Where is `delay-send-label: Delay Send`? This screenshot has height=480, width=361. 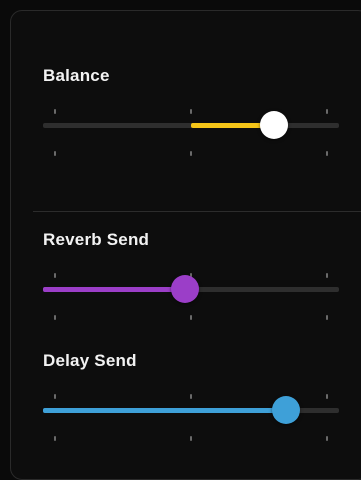 delay-send-label: Delay Send is located at coordinates (90, 360).